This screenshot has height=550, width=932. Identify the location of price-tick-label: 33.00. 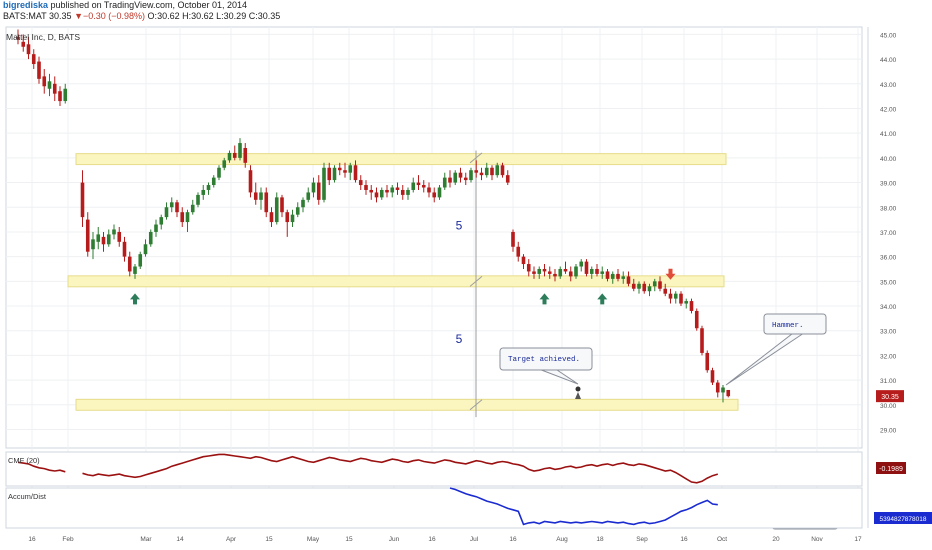
(888, 332).